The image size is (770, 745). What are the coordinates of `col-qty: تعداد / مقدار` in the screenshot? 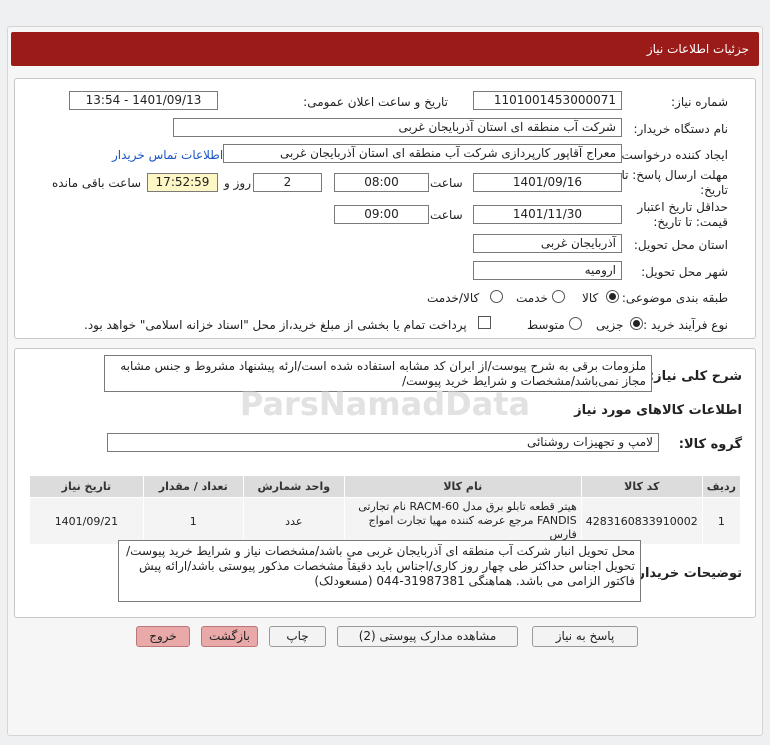 It's located at (193, 486).